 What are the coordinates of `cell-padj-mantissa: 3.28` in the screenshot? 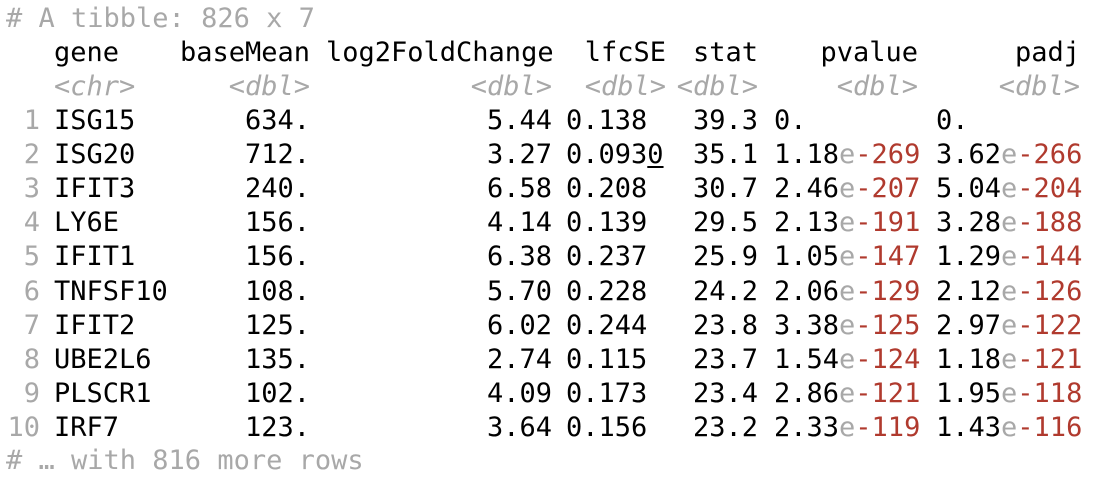 It's located at (969, 223).